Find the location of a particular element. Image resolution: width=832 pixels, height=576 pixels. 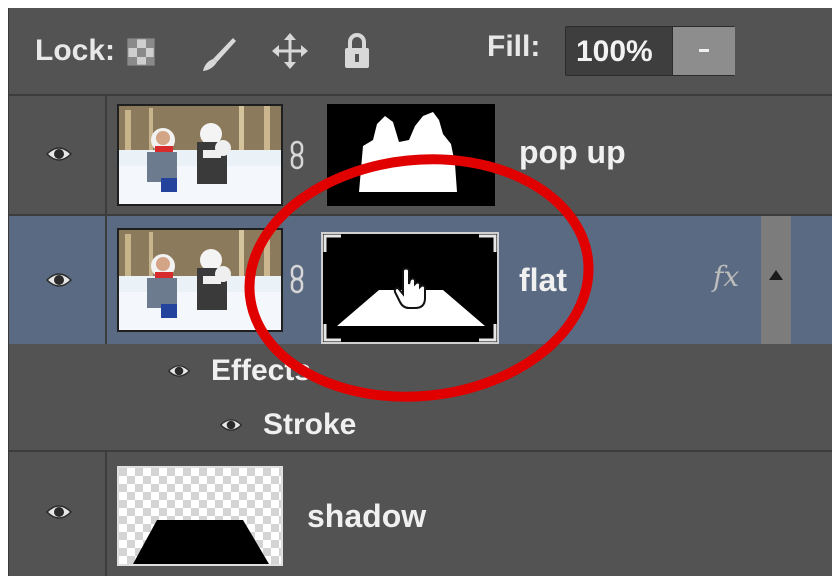

layer-name: flat is located at coordinates (543, 280).